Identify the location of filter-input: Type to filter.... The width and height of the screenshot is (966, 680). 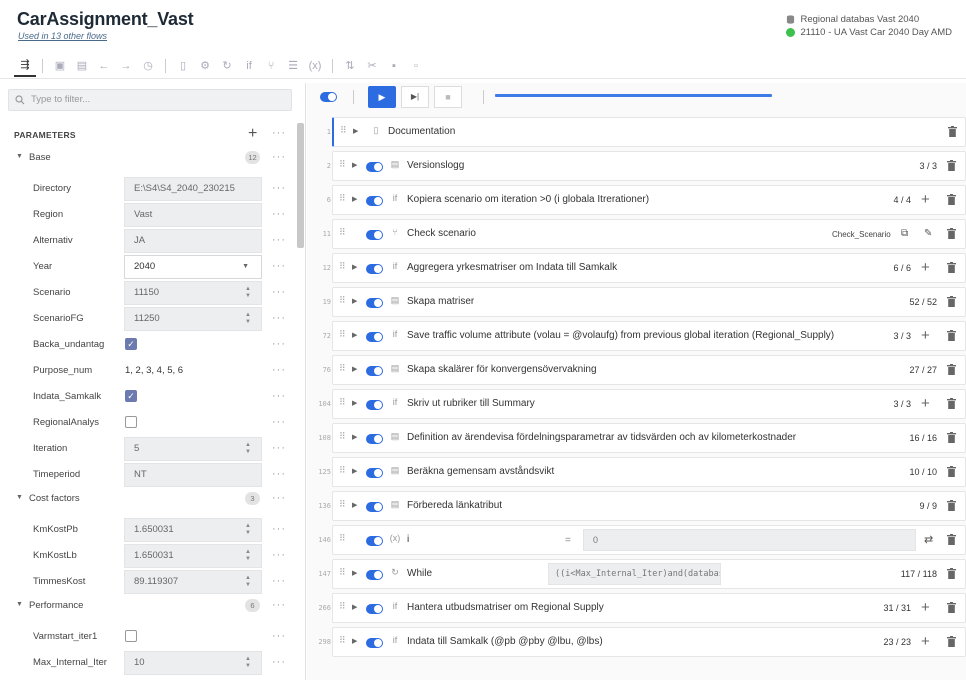
(150, 100).